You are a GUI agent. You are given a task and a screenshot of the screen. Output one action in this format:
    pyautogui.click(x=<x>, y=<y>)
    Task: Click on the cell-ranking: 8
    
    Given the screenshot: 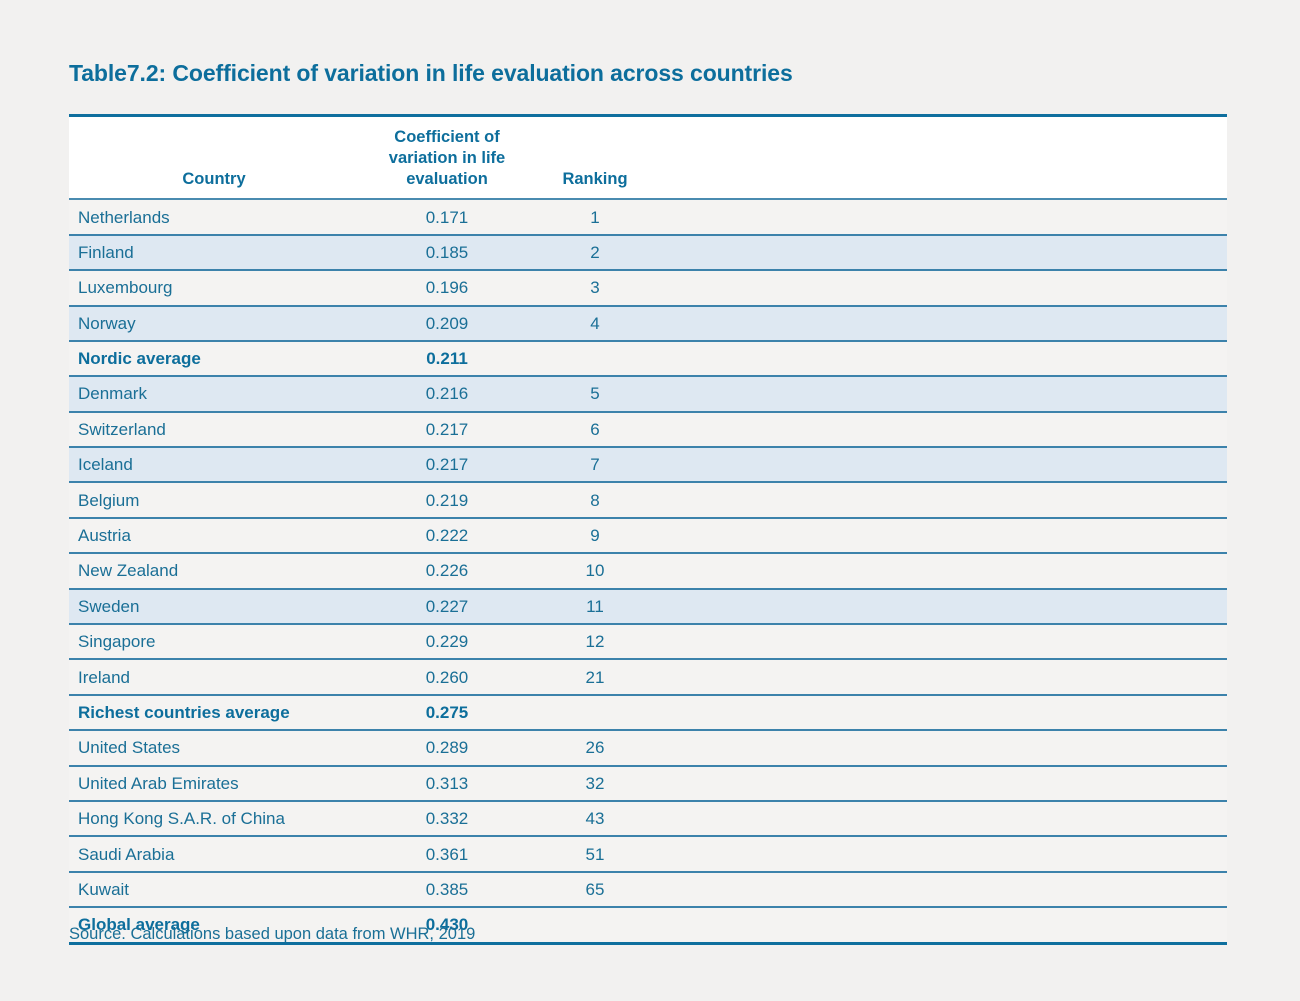 What is the action you would take?
    pyautogui.click(x=595, y=500)
    